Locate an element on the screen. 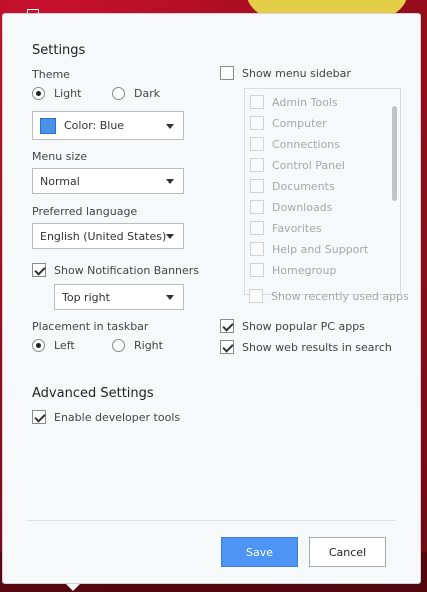 The image size is (427, 592). theme-dark-option: Dark is located at coordinates (157, 94).